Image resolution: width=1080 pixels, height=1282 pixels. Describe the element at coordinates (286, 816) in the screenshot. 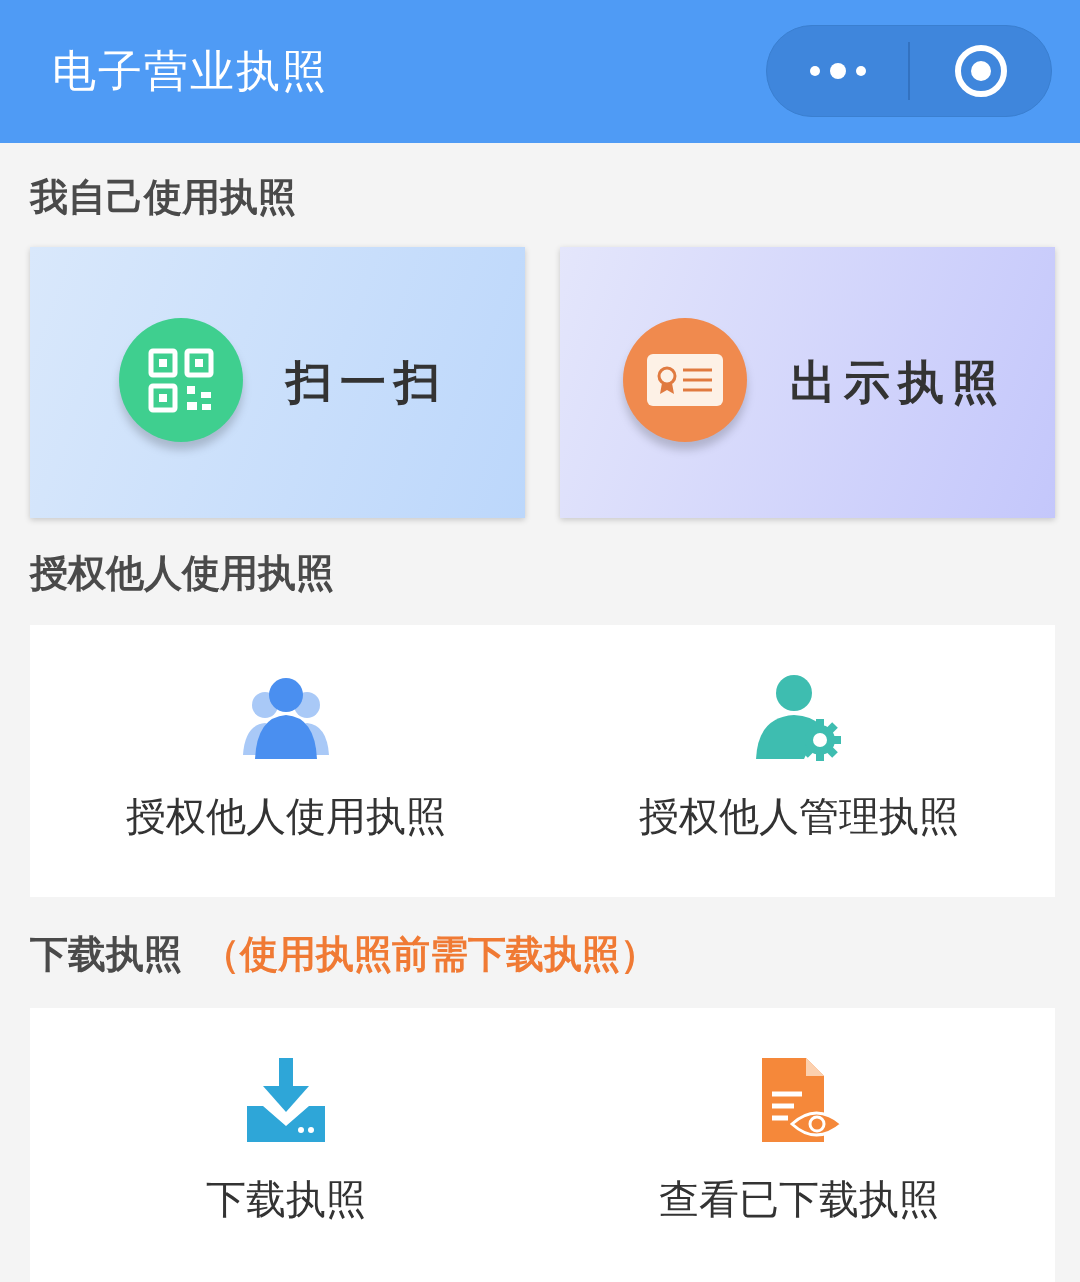

I see `menu-item-label: 授权他人使用执照` at that location.